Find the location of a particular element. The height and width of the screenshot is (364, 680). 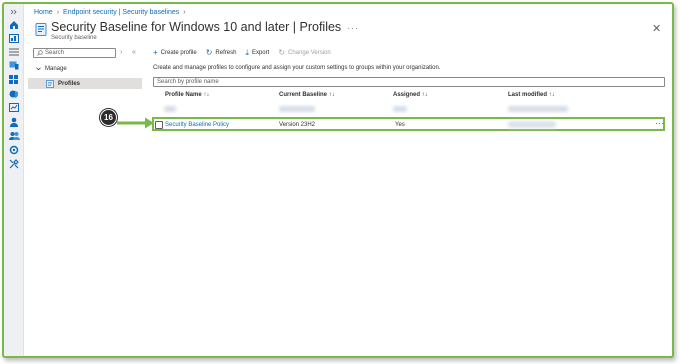

plus-icon: + is located at coordinates (155, 52).